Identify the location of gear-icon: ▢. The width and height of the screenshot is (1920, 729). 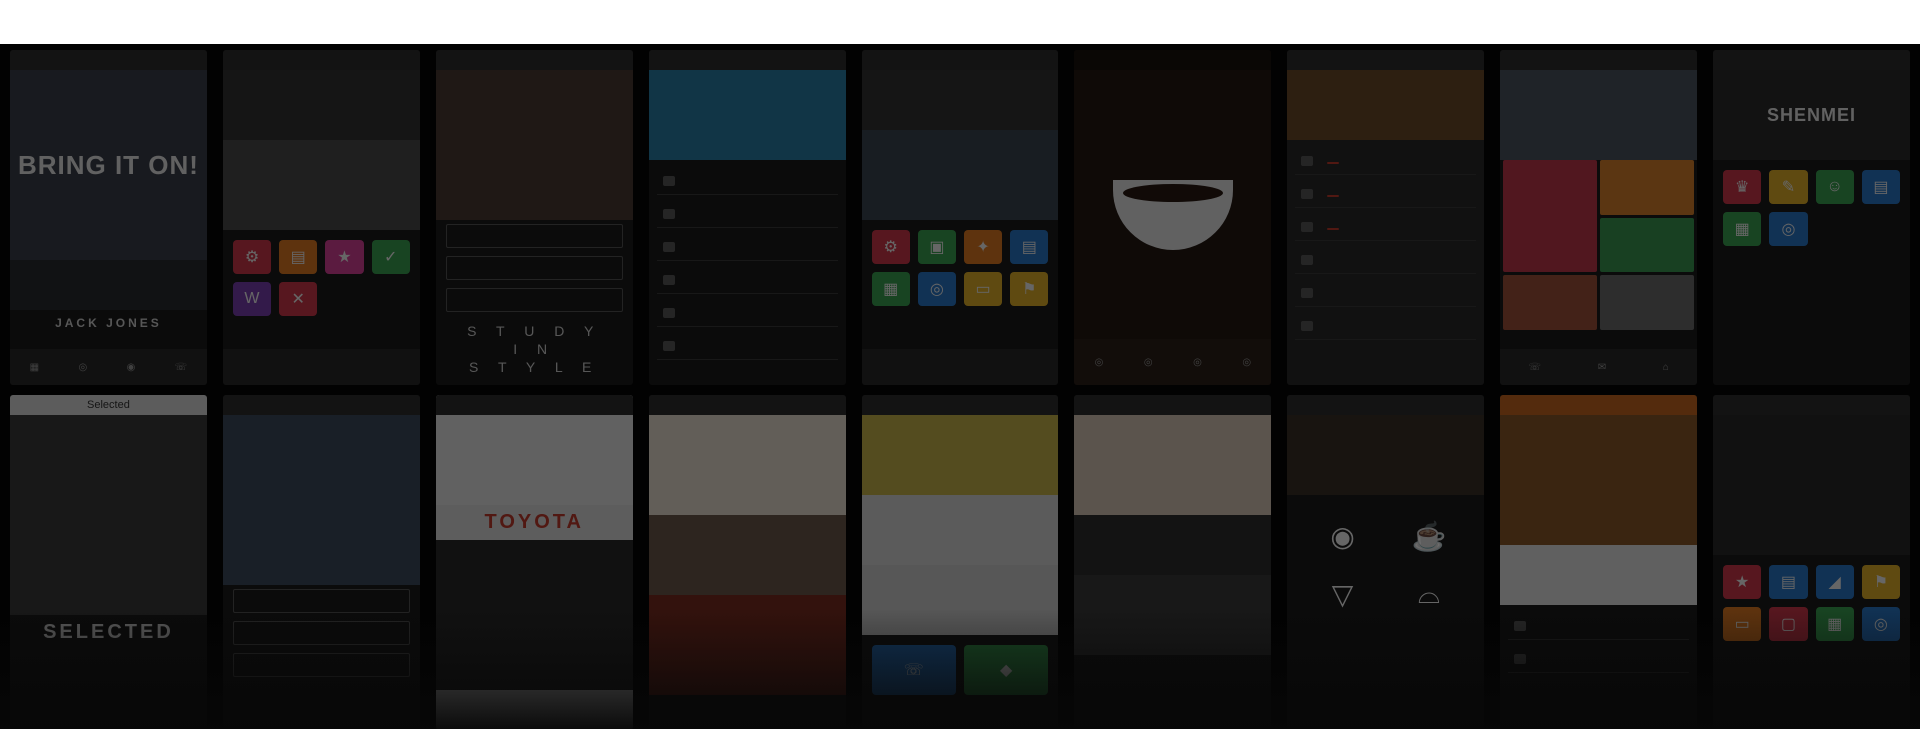
(1788, 624).